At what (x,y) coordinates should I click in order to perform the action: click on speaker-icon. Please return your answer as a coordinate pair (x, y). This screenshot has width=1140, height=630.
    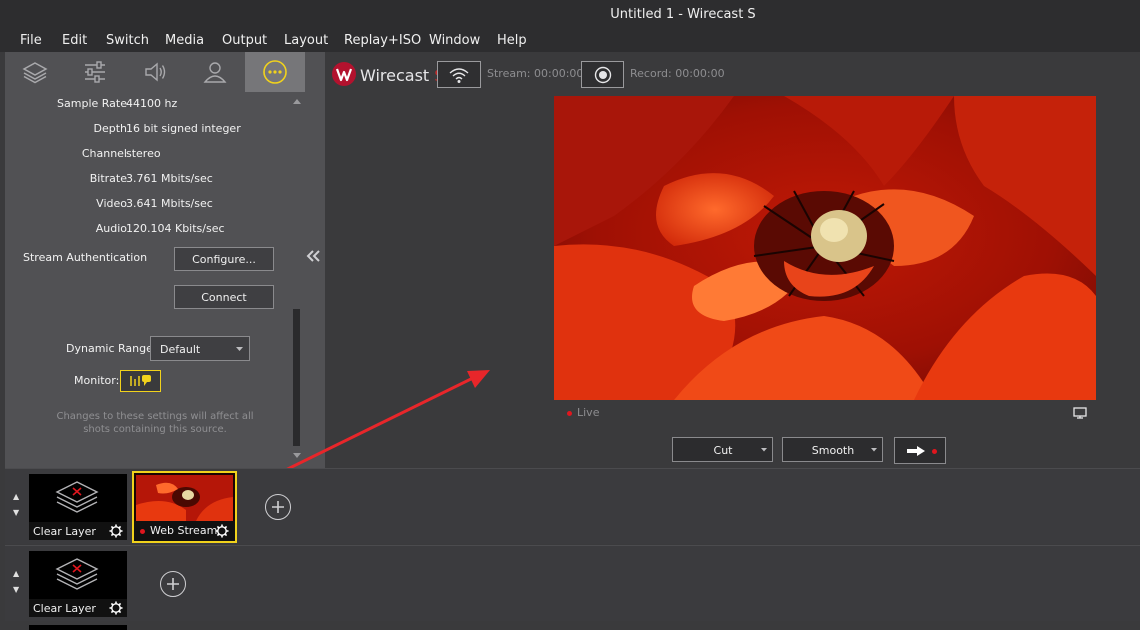
    Looking at the image, I should click on (155, 72).